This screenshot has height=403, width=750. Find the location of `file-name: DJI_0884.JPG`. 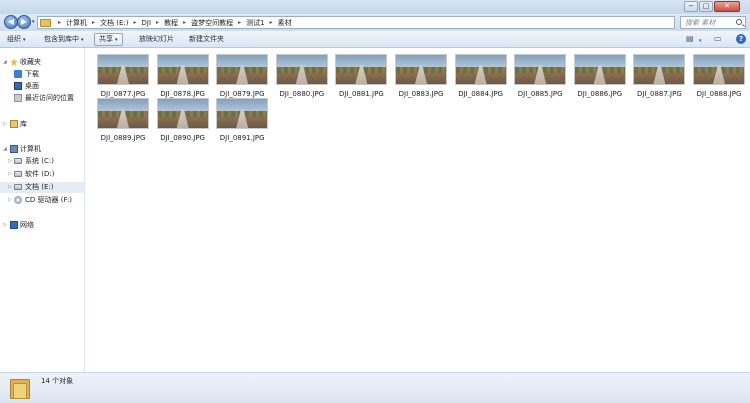

file-name: DJI_0884.JPG is located at coordinates (480, 94).